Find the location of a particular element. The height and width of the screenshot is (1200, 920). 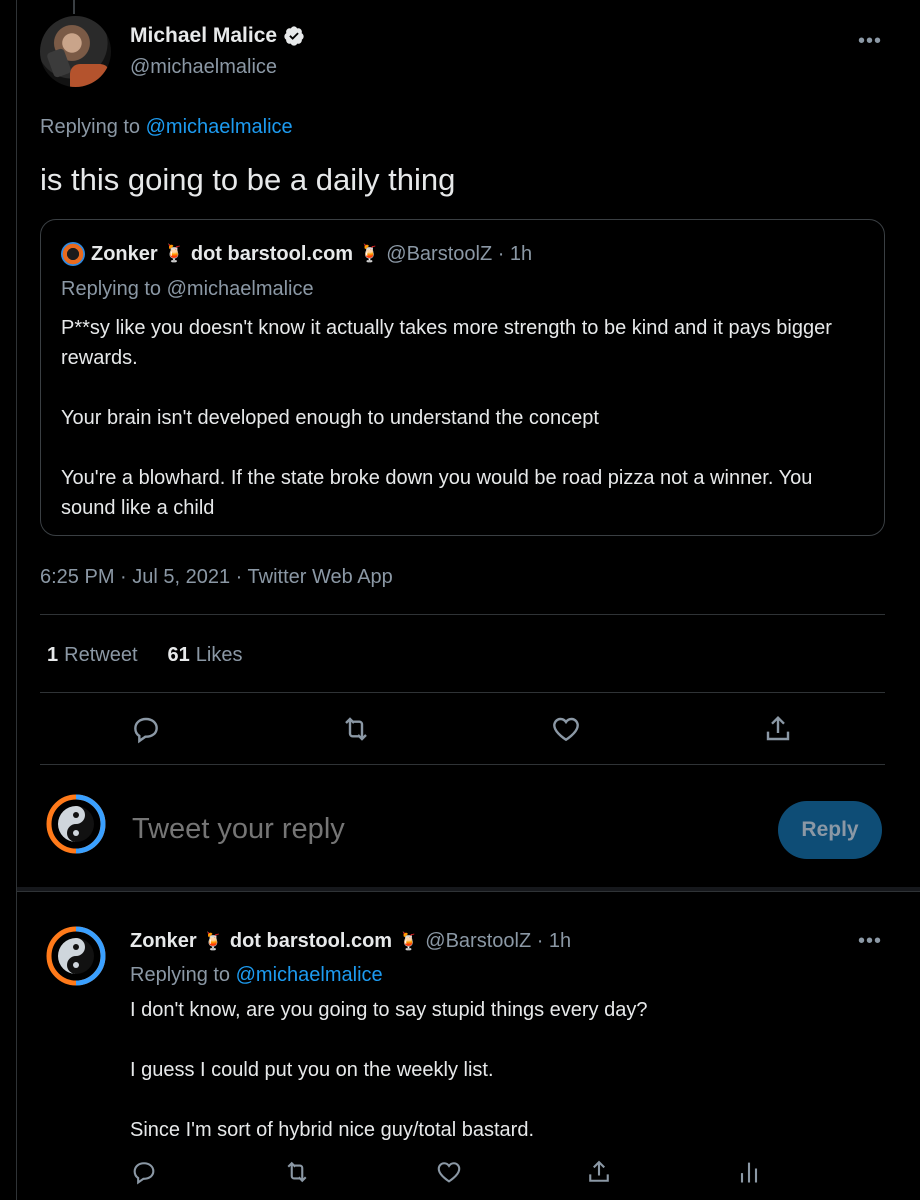

retweets-count: 1 is located at coordinates (53, 655).